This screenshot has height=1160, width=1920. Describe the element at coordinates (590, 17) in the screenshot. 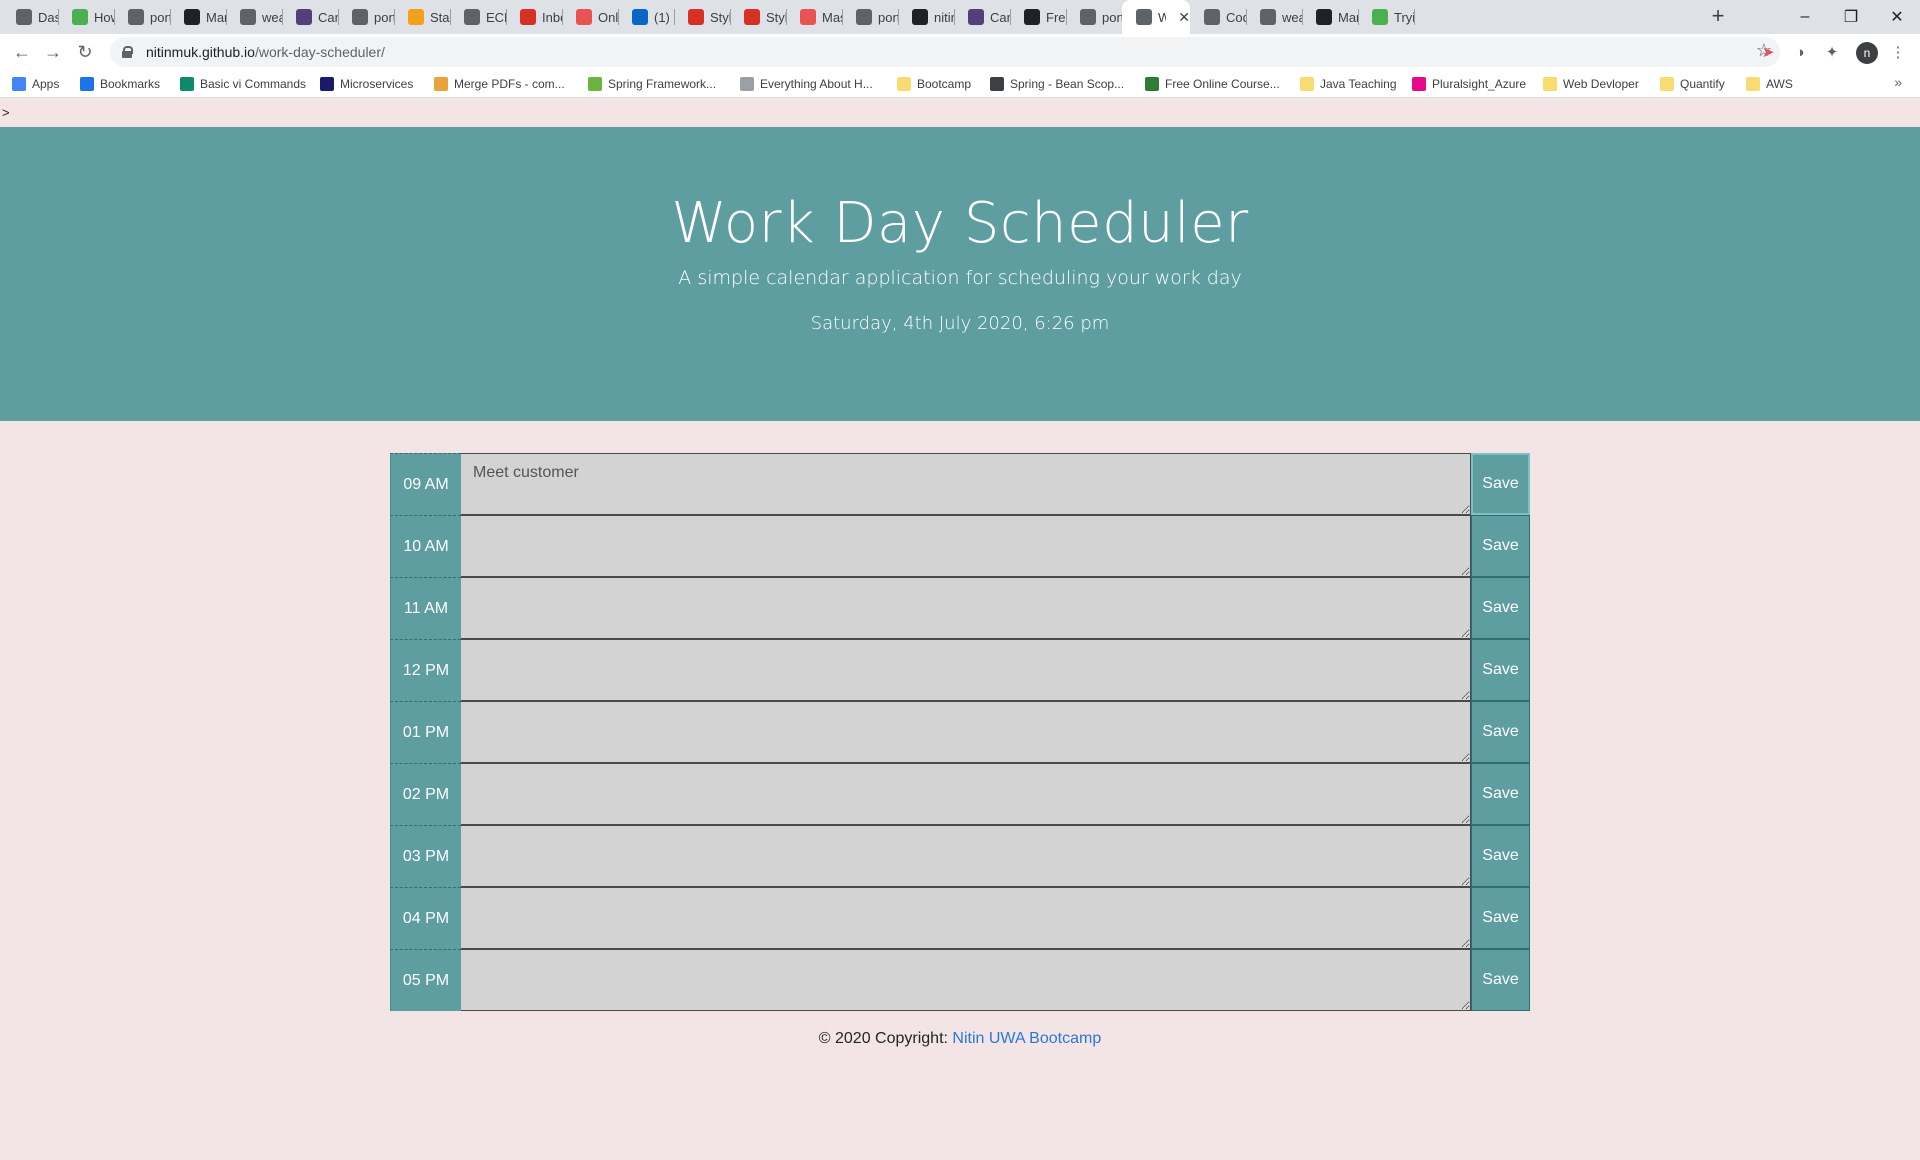

I see `browser-tab: Onlin` at that location.